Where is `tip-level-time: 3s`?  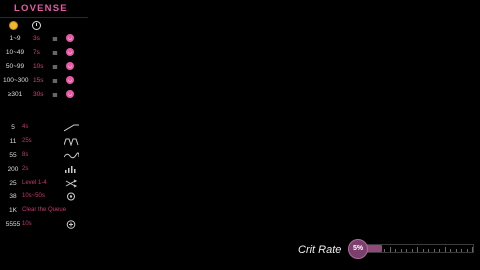
tip-level-time: 3s is located at coordinates (36, 38).